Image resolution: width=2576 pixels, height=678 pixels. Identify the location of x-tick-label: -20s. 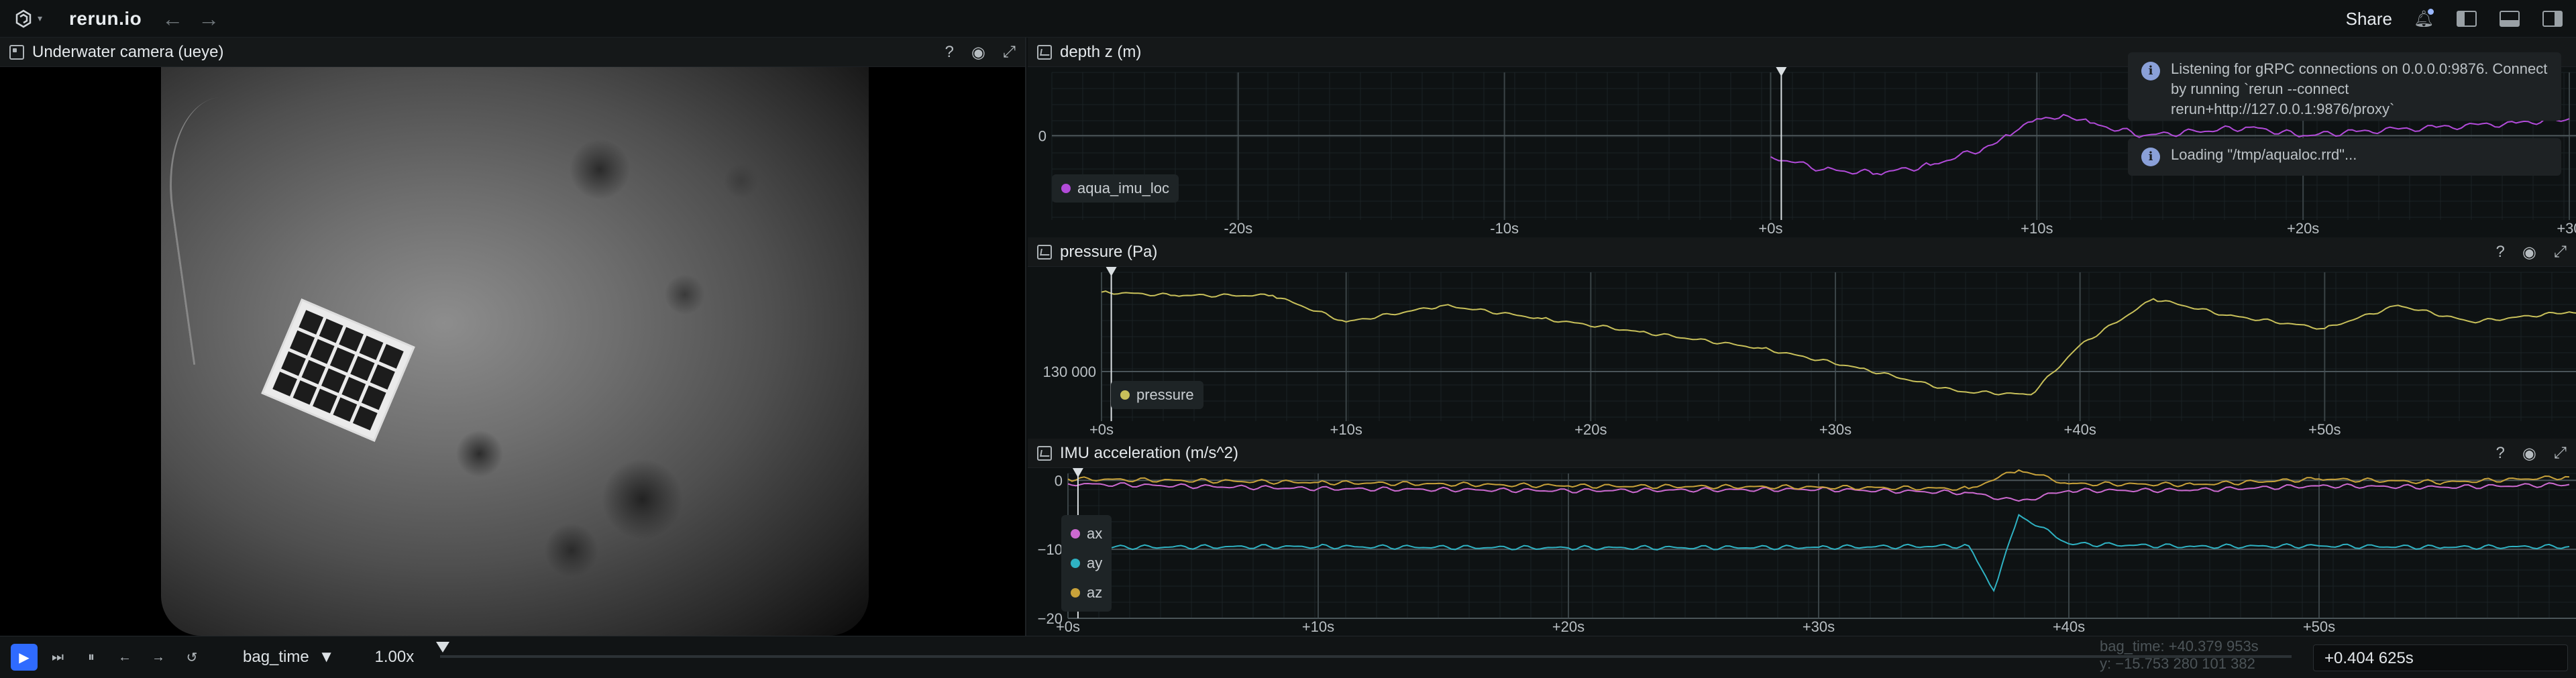
(1238, 228).